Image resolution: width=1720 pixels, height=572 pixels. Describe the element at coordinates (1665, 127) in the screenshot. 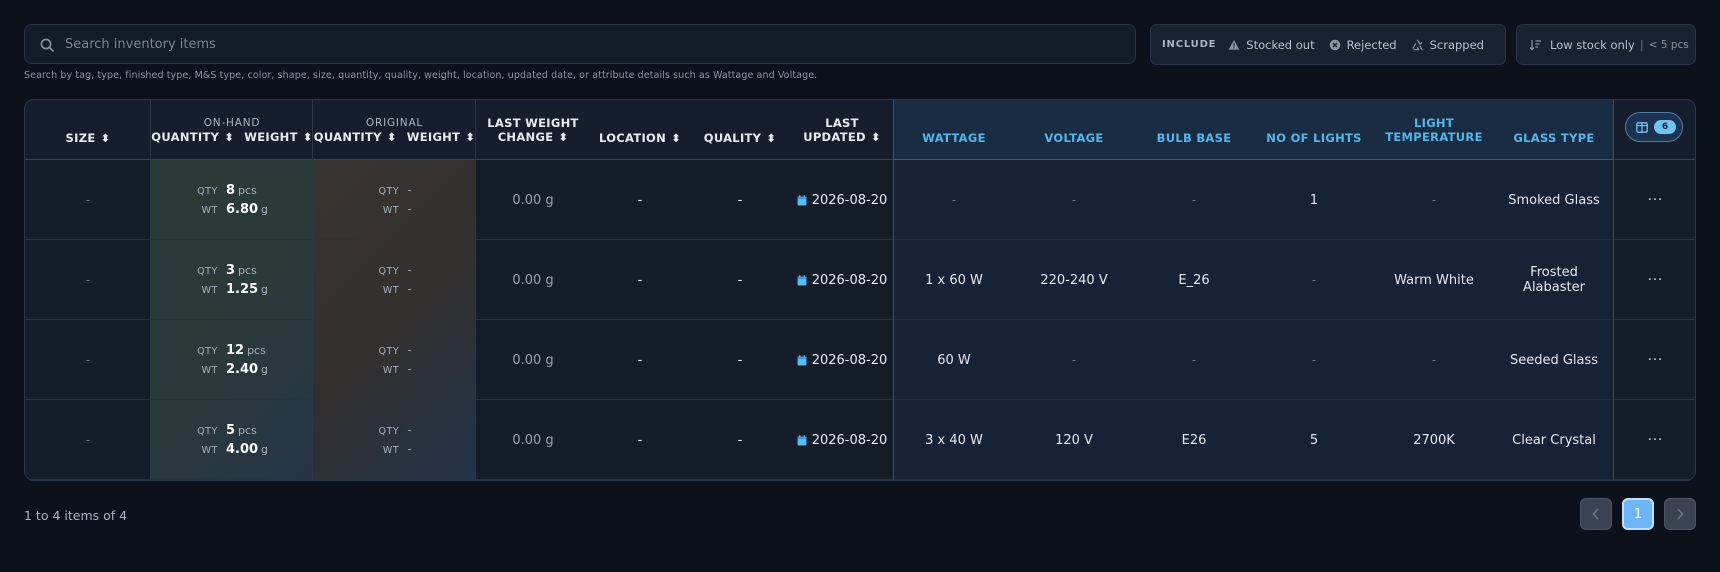

I see `visible-columns-badge: 6` at that location.